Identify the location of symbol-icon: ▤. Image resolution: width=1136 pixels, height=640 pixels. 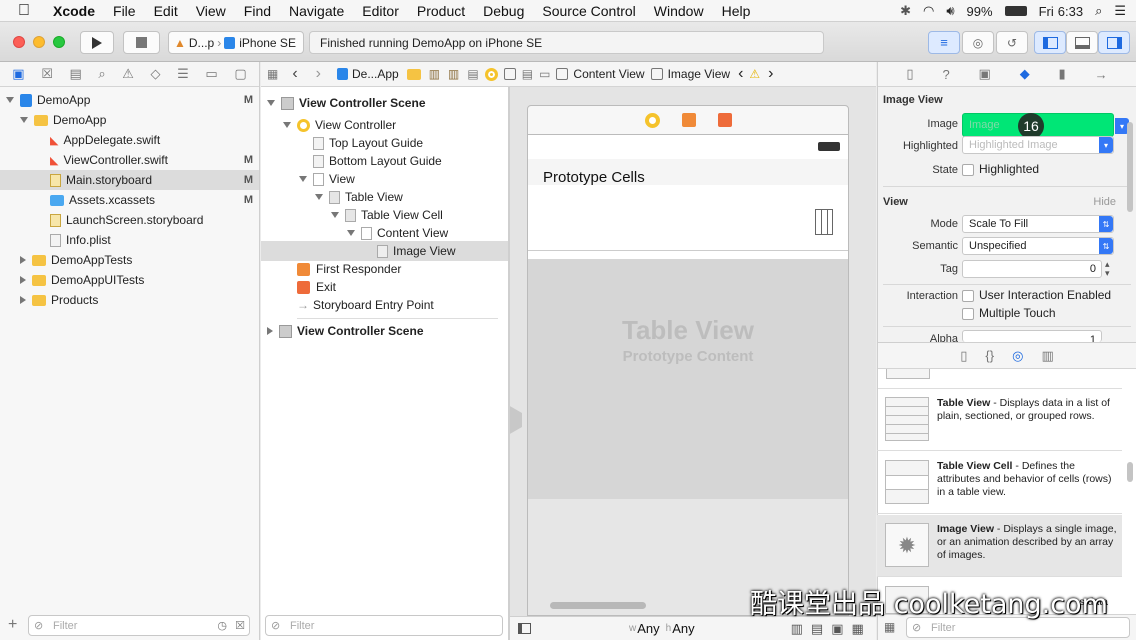
(75, 74).